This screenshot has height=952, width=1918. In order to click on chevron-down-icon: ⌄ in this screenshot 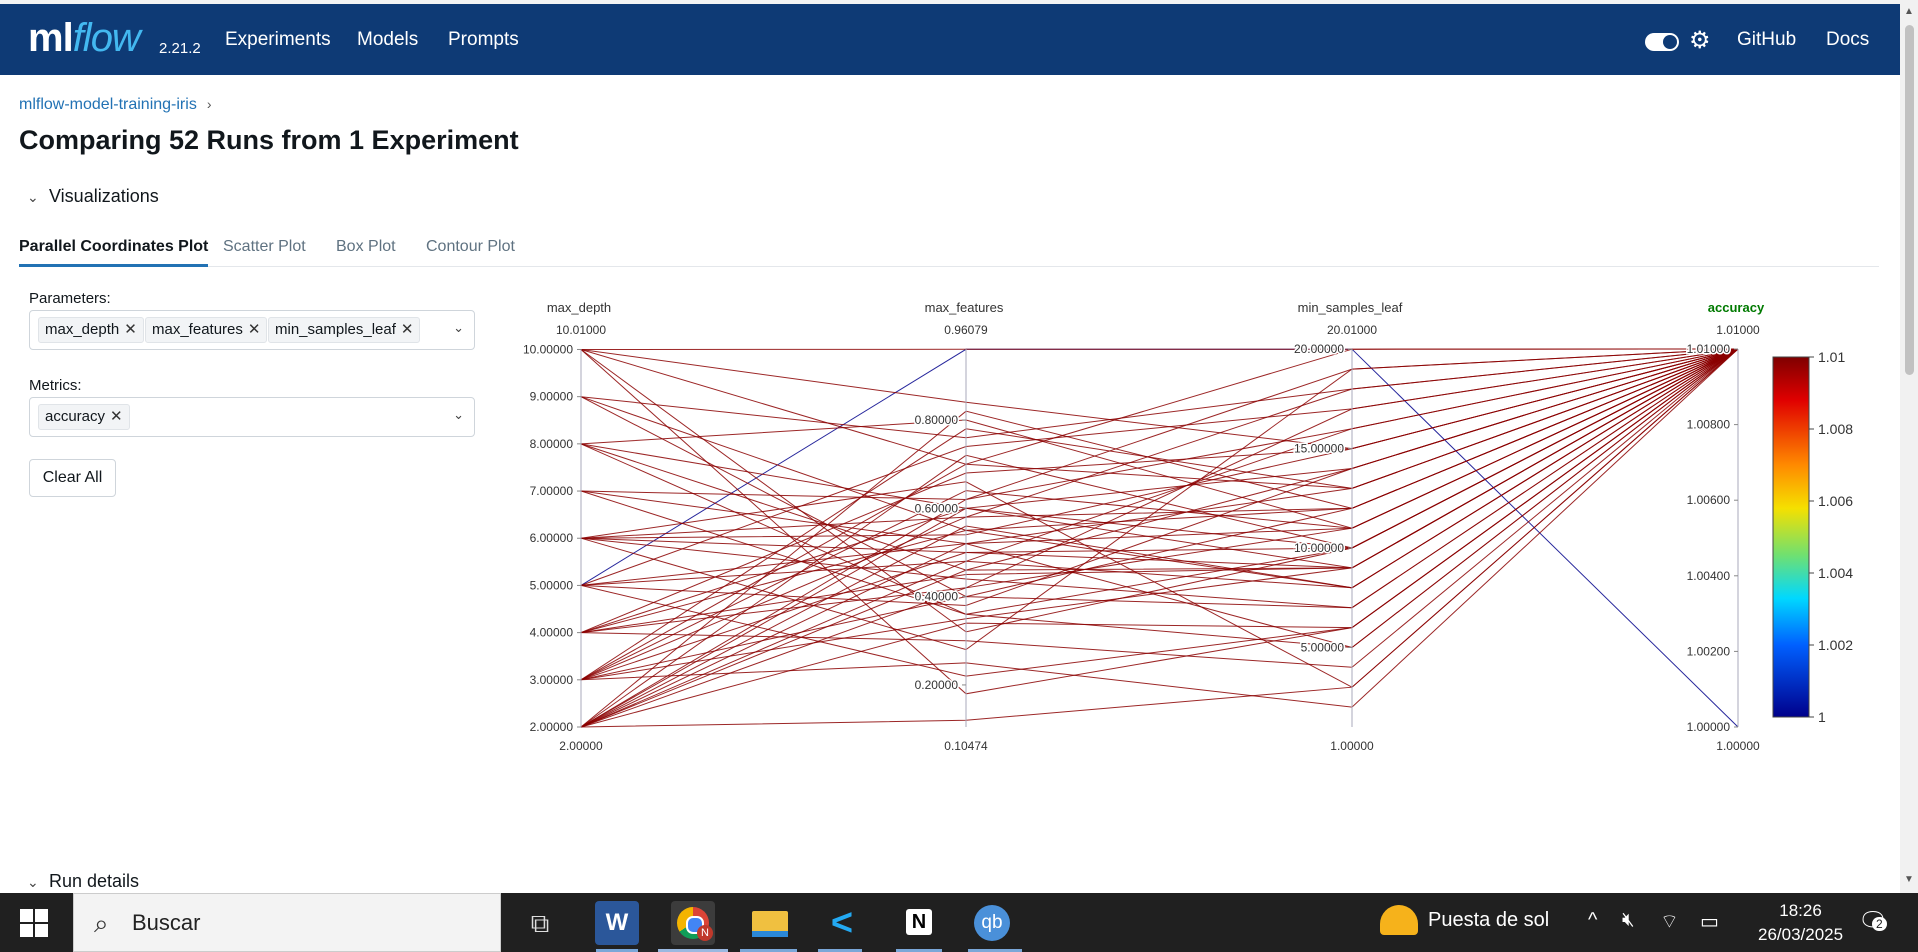, I will do `click(33, 882)`.